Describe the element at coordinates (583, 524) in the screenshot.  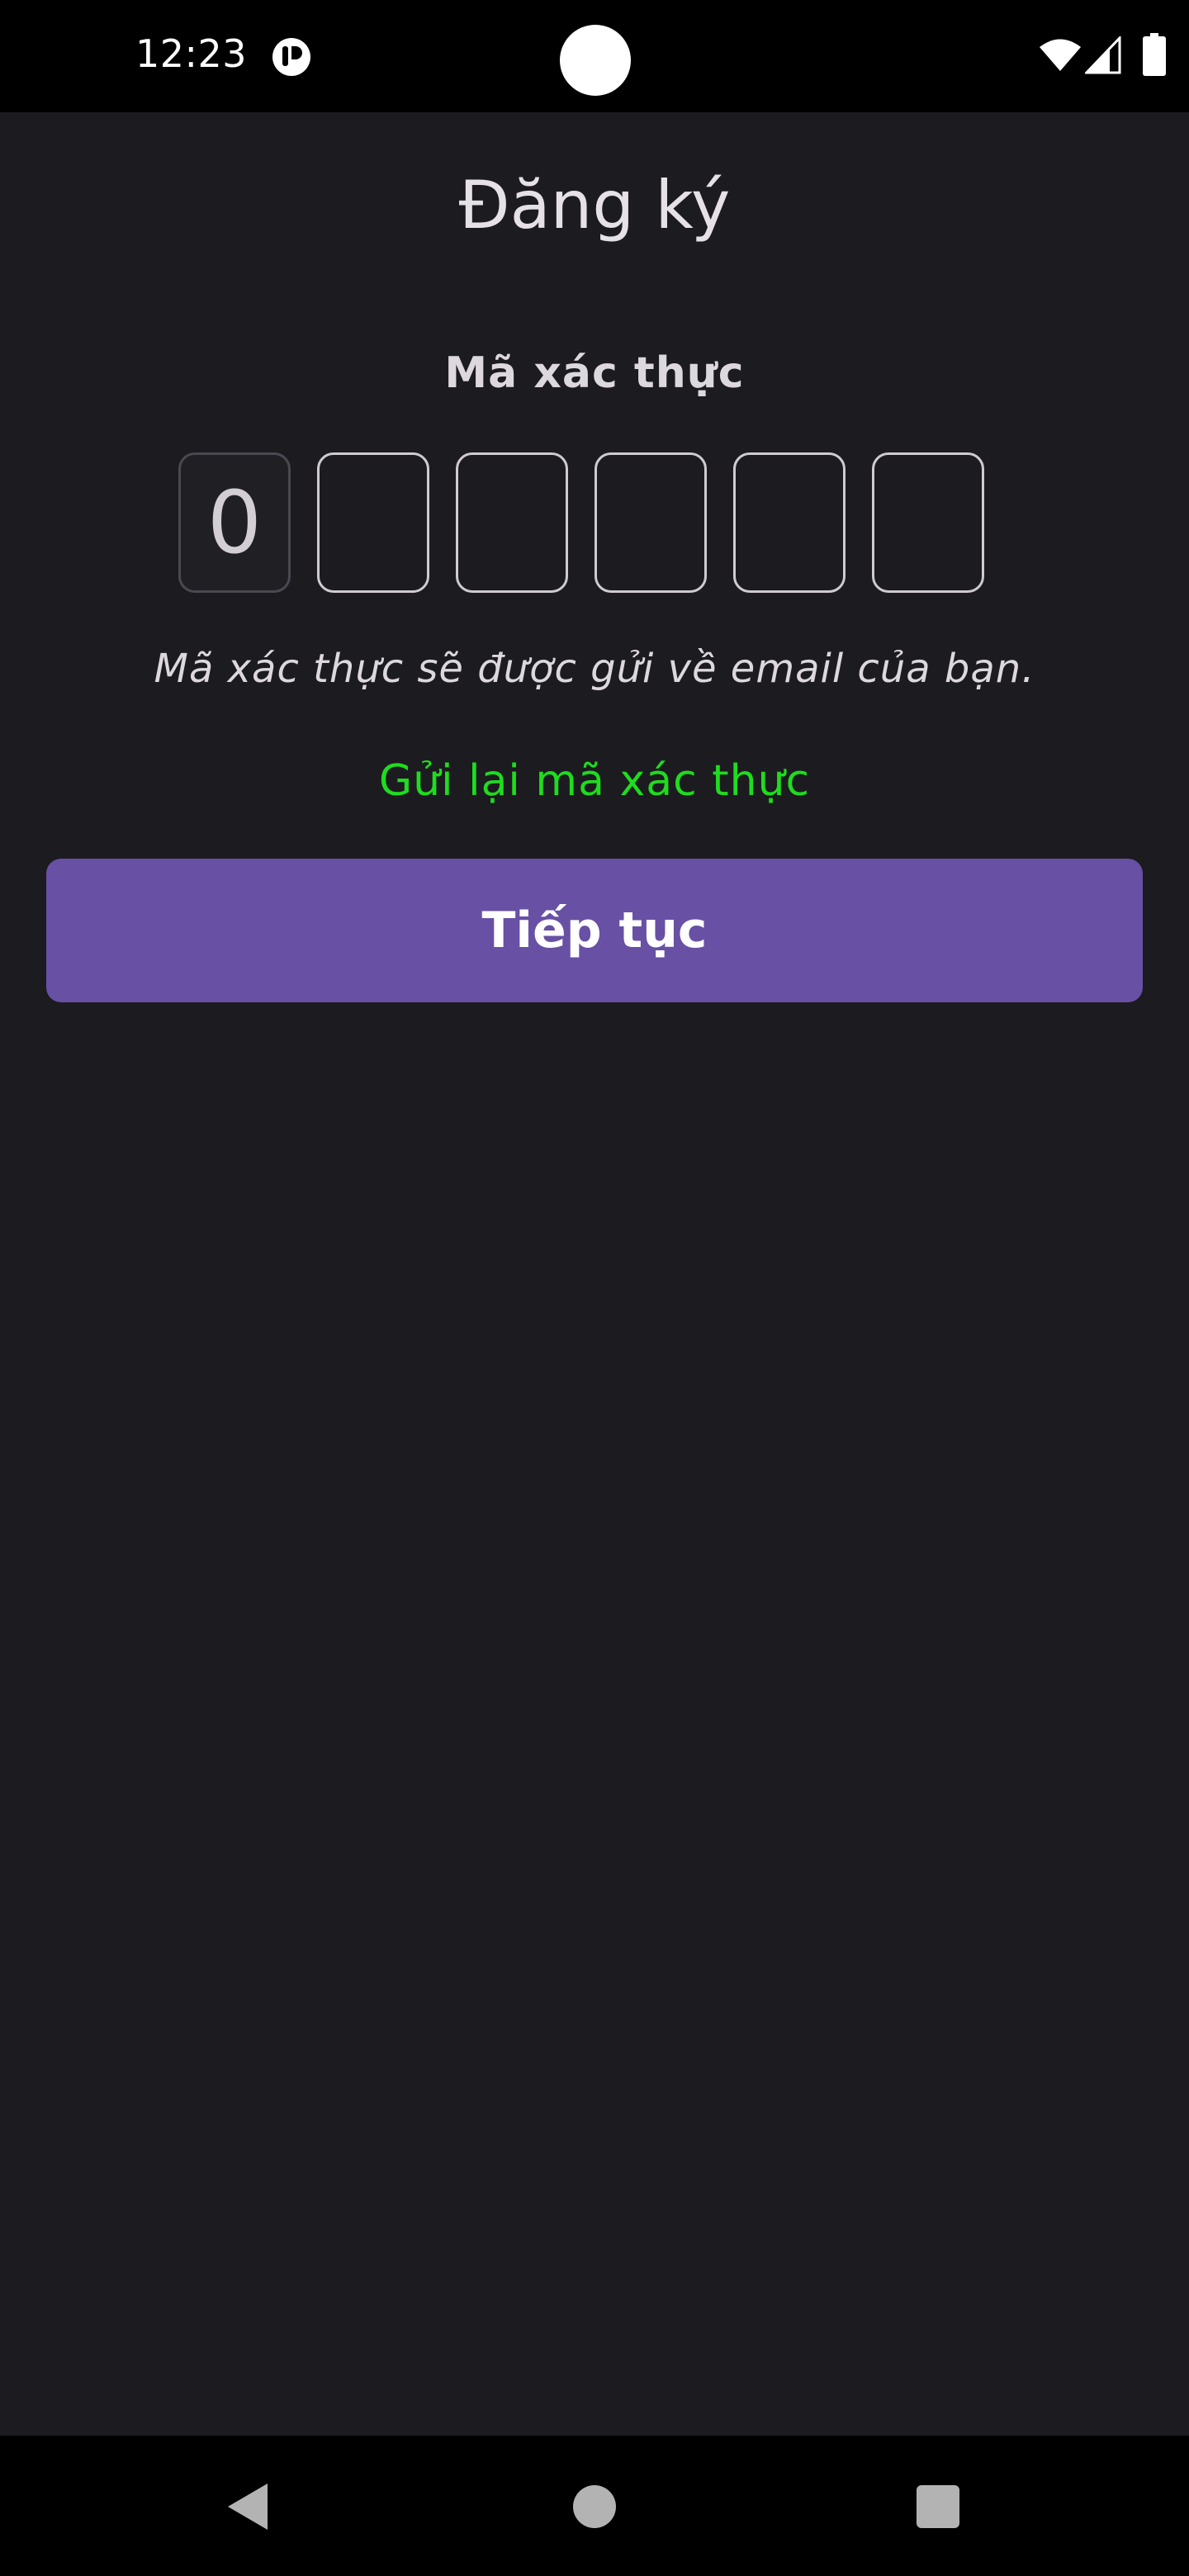
I see `otp-input-group` at that location.